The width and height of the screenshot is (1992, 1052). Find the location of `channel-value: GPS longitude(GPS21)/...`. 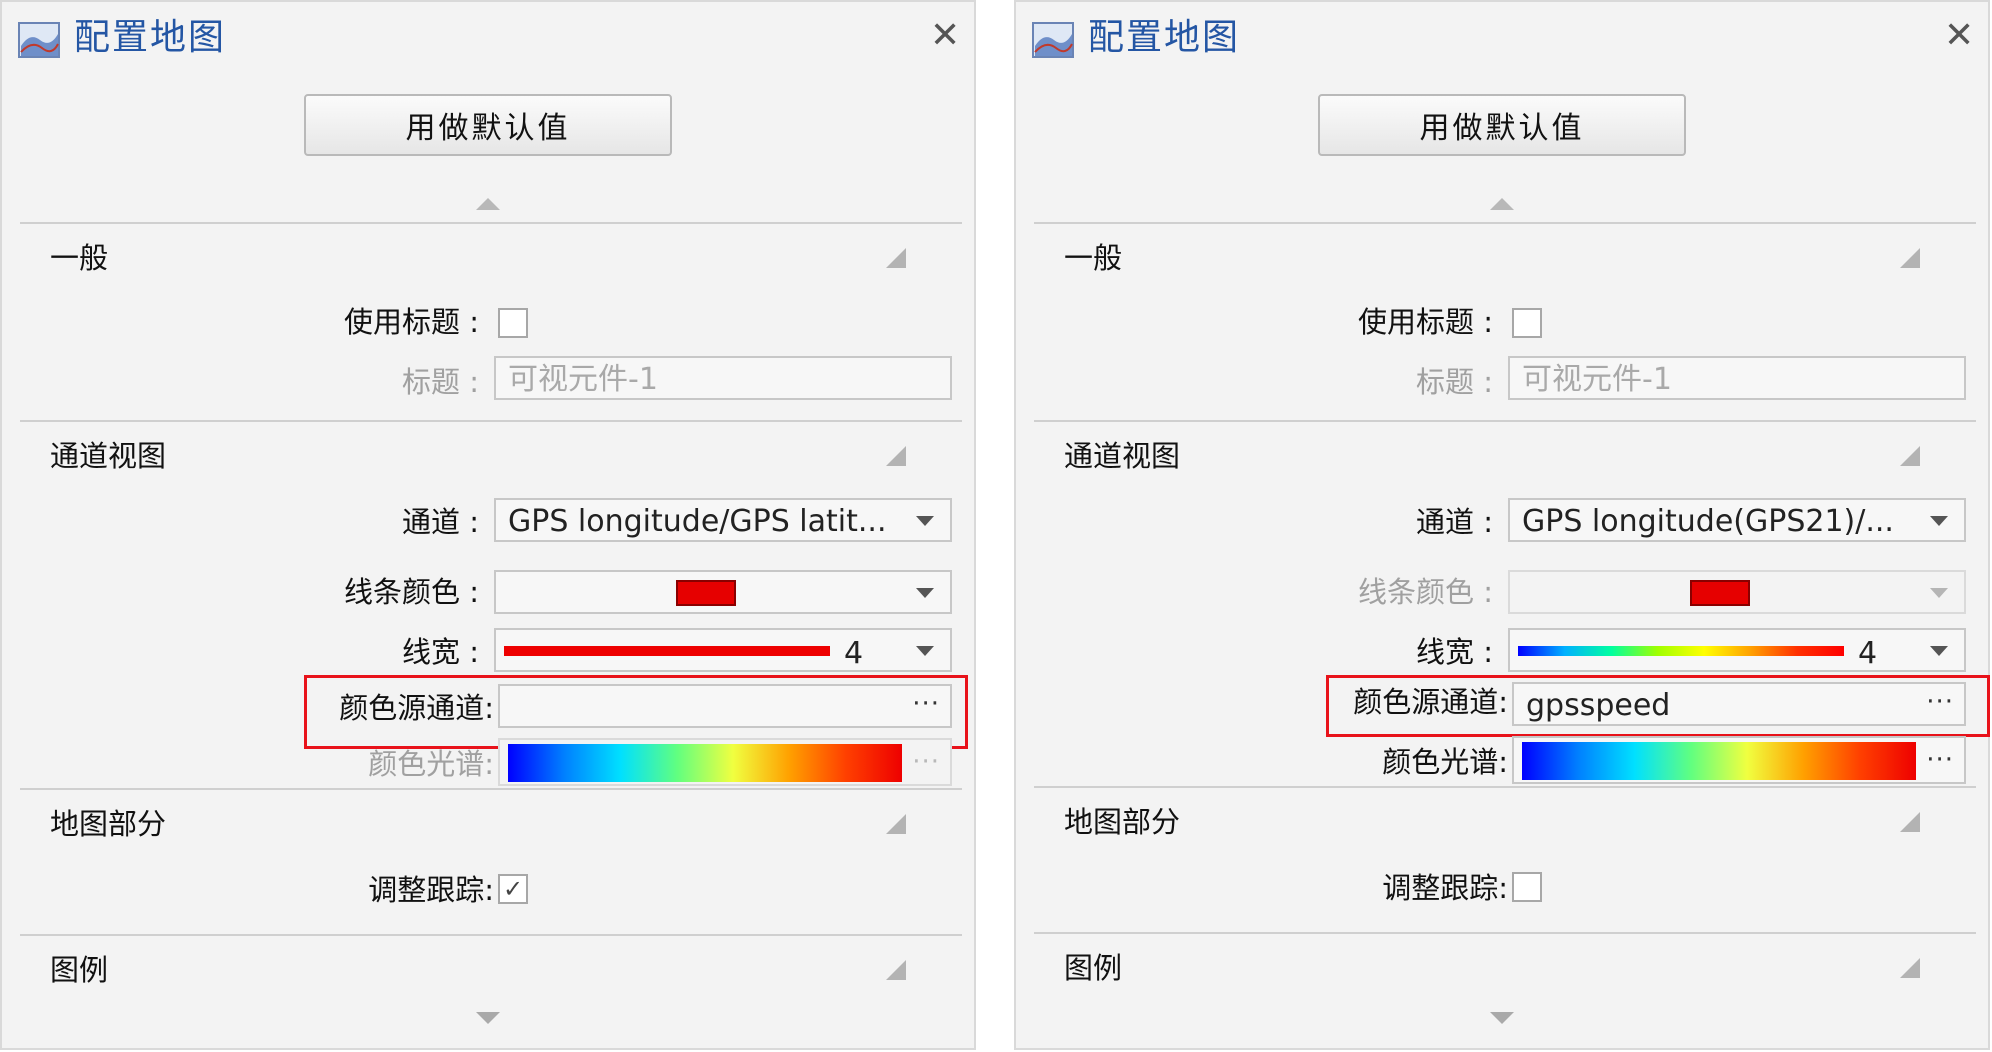

channel-value: GPS longitude(GPS21)/... is located at coordinates (1708, 521).